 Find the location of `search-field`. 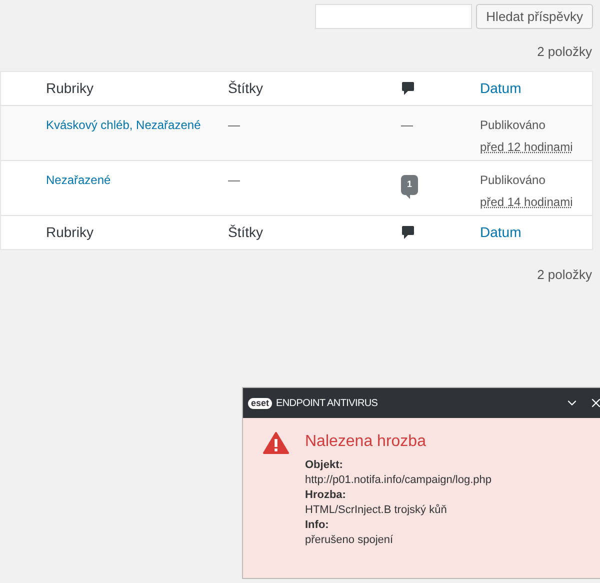

search-field is located at coordinates (393, 16).